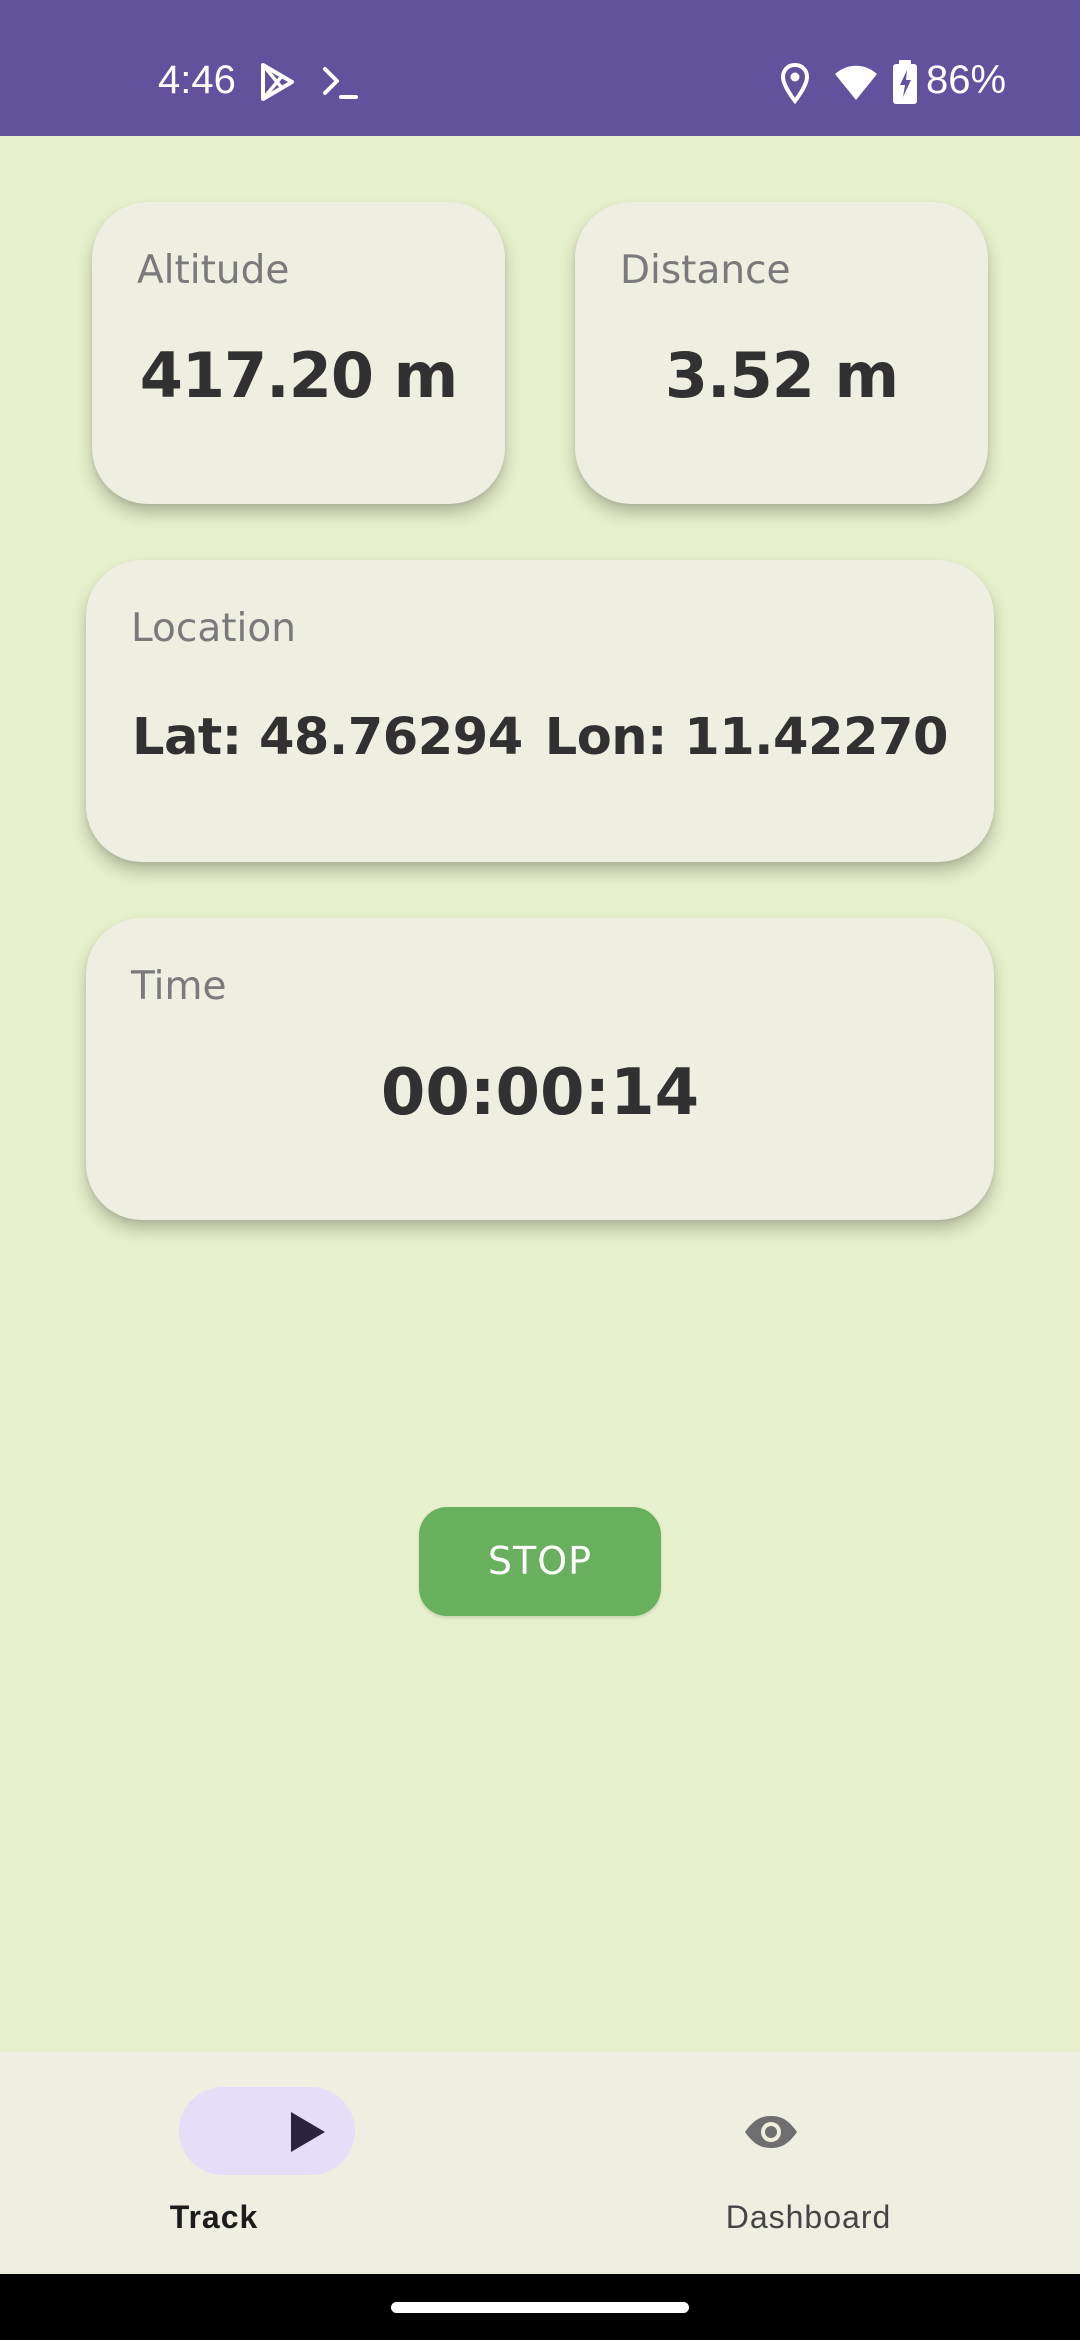 This screenshot has height=2340, width=1080. I want to click on location-value: Lat: 48.76294 Lon: 11.42270, so click(540, 738).